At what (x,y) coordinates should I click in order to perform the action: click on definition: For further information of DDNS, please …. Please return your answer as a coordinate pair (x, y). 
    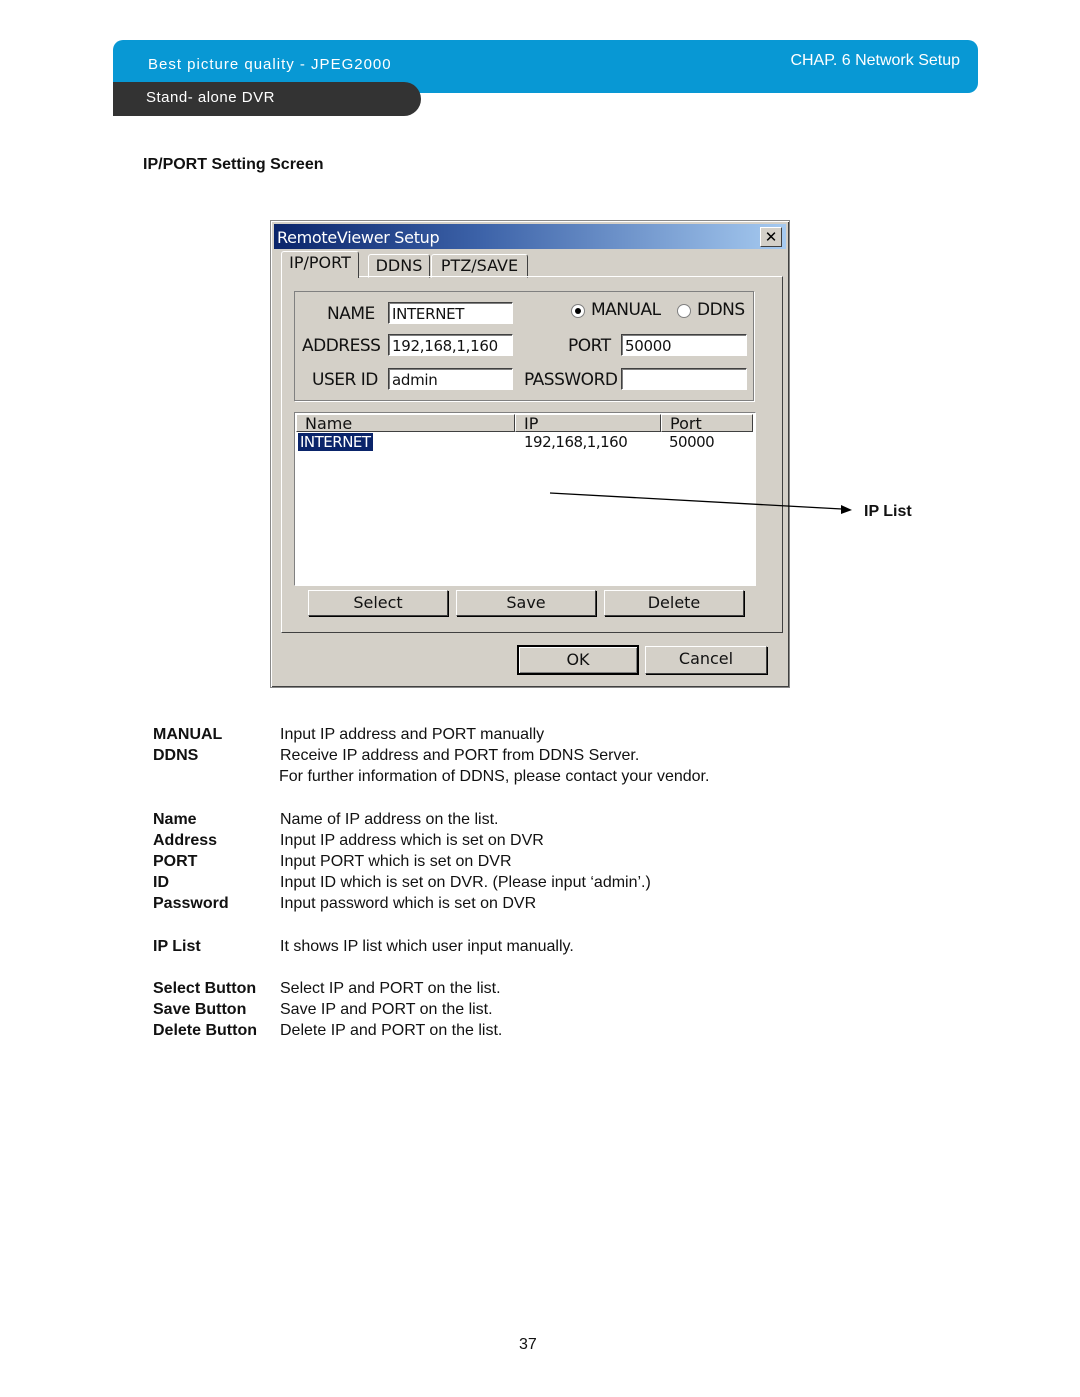
    Looking at the image, I should click on (494, 776).